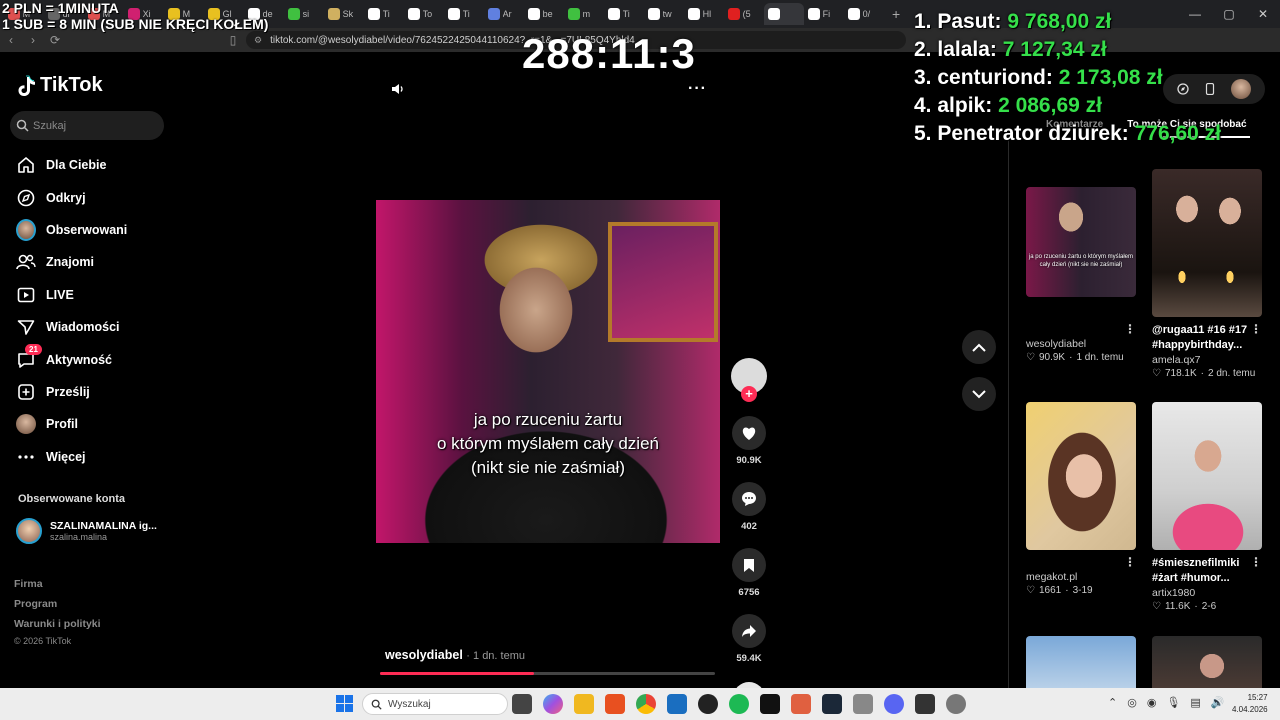  What do you see at coordinates (547, 673) in the screenshot?
I see `video-progress-bar` at bounding box center [547, 673].